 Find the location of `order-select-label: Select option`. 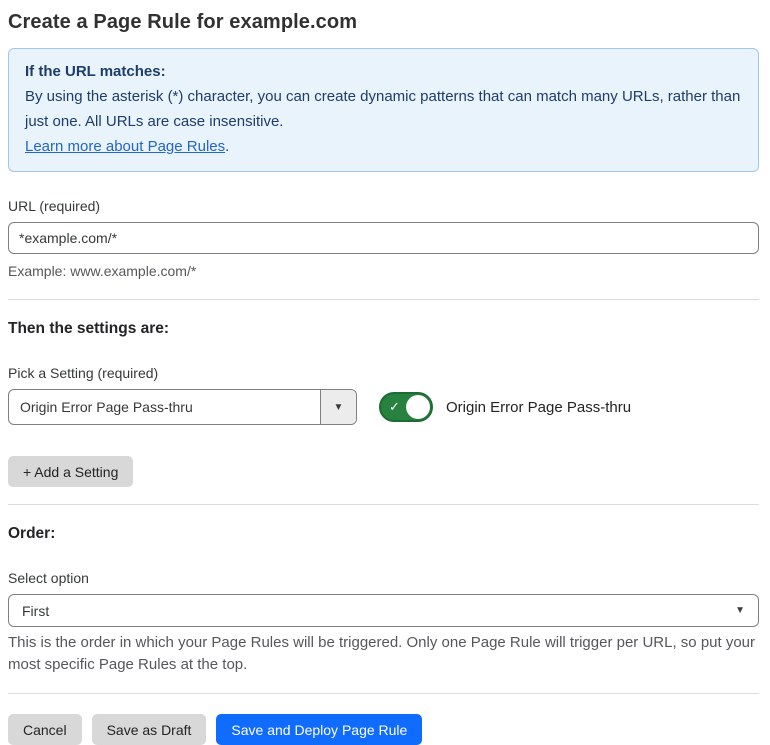

order-select-label: Select option is located at coordinates (48, 578).